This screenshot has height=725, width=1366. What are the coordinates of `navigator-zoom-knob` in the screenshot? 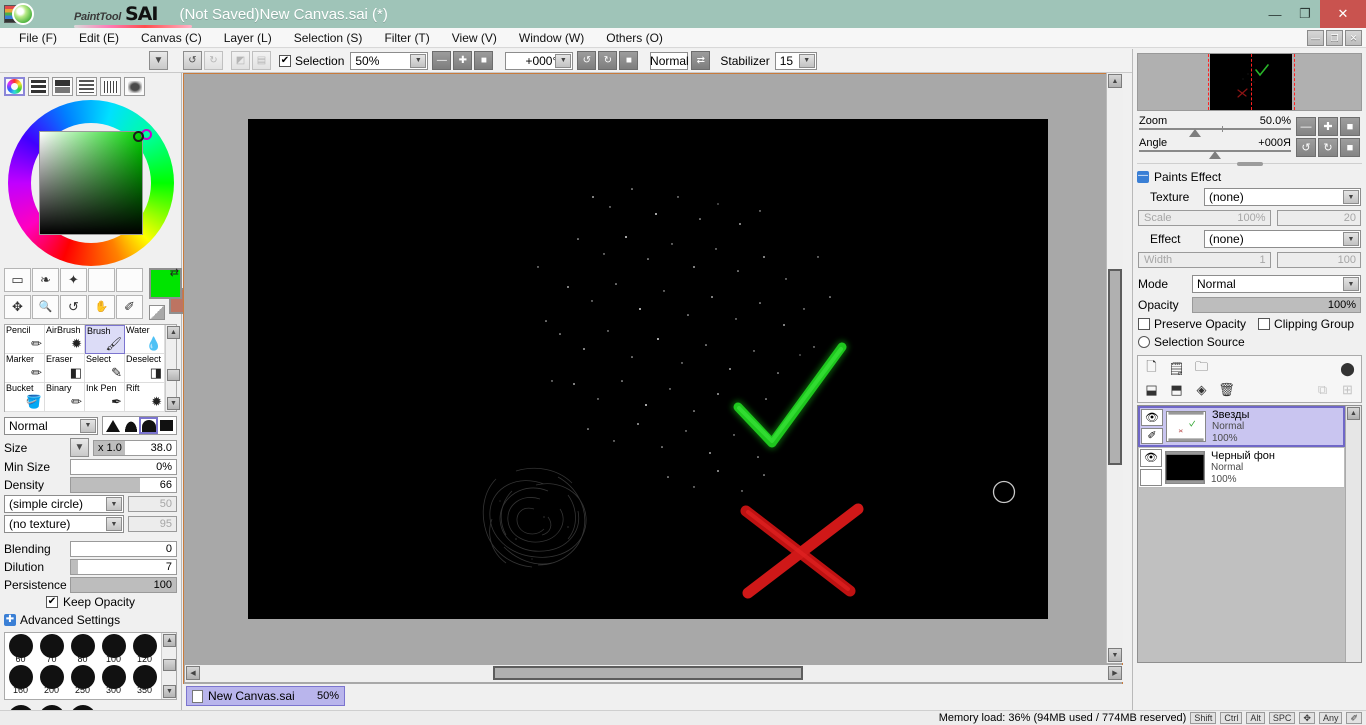 It's located at (1195, 133).